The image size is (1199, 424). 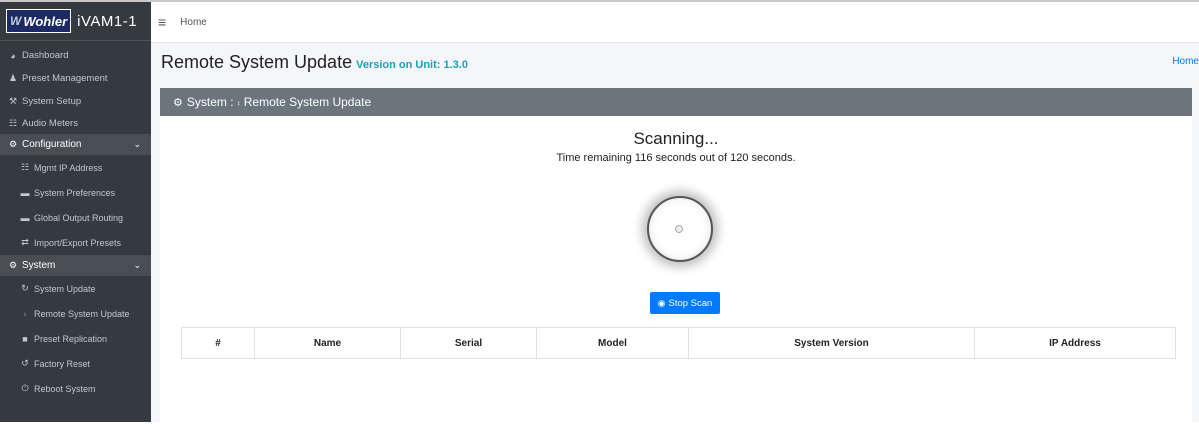 What do you see at coordinates (327, 343) in the screenshot?
I see `col-header-name: Name` at bounding box center [327, 343].